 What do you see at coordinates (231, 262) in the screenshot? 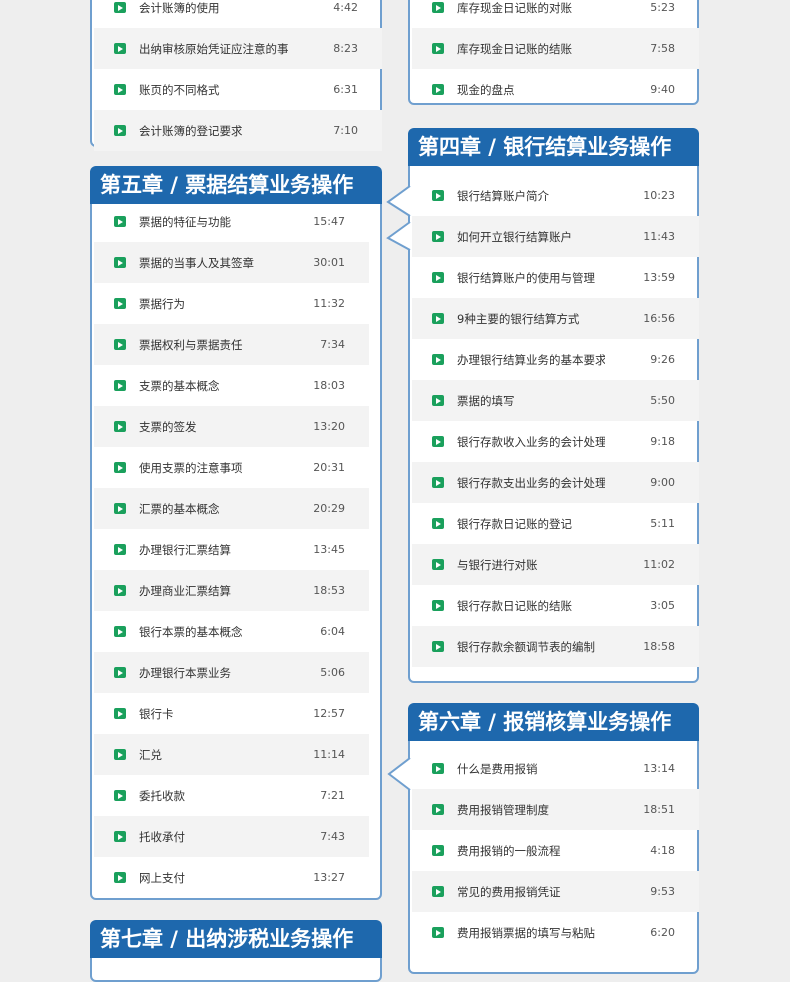
I see `lesson-row: 票据的当事人及其签章 30:01` at bounding box center [231, 262].